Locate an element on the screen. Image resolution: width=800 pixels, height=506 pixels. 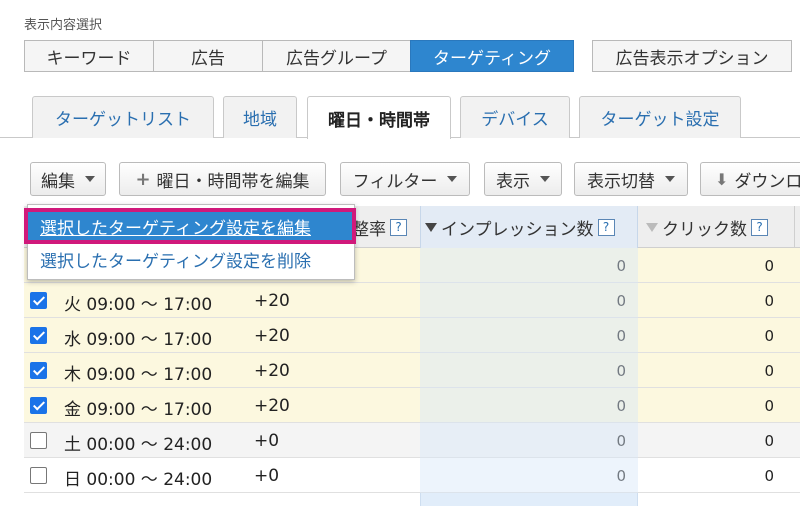
display-button: 表示 is located at coordinates (523, 179).